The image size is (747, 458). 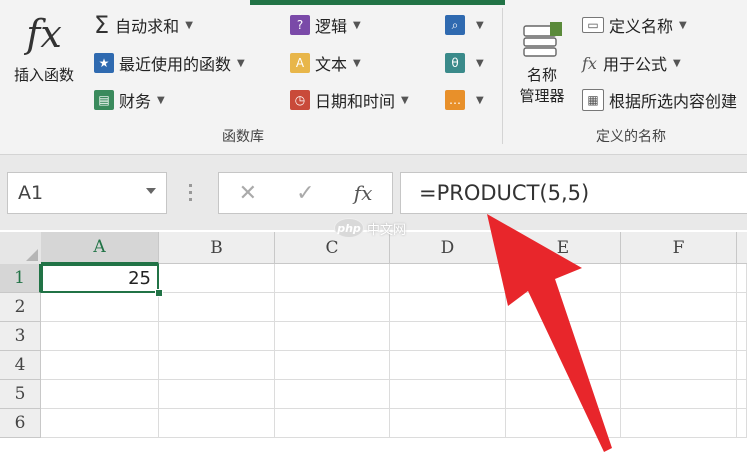 I want to click on name-manager-button: 名称 管理器, so click(x=542, y=63).